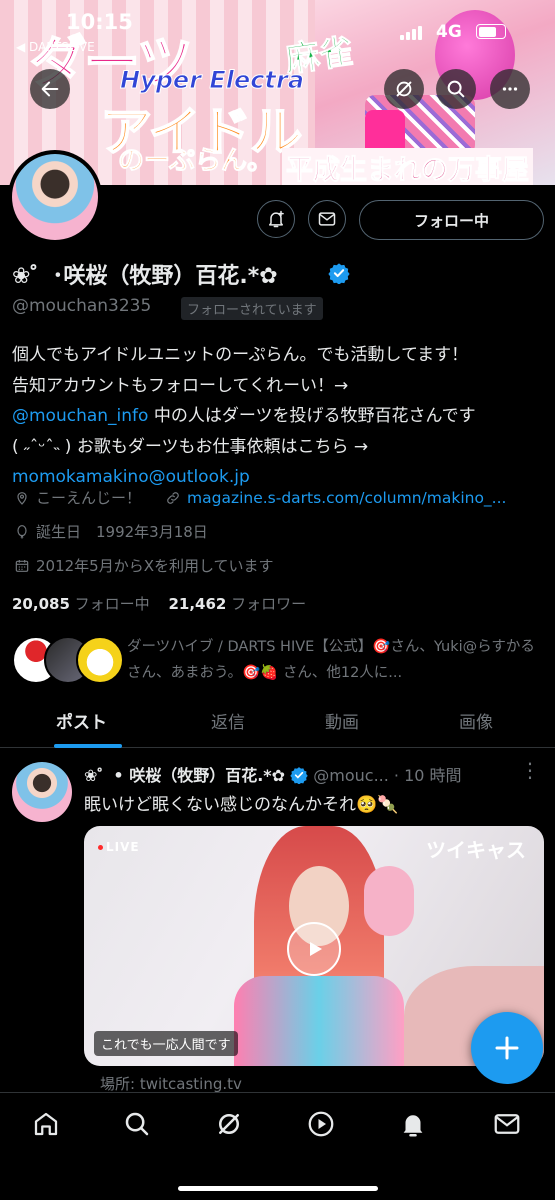 The image size is (555, 1200). I want to click on tab-replies: 返信, so click(228, 720).